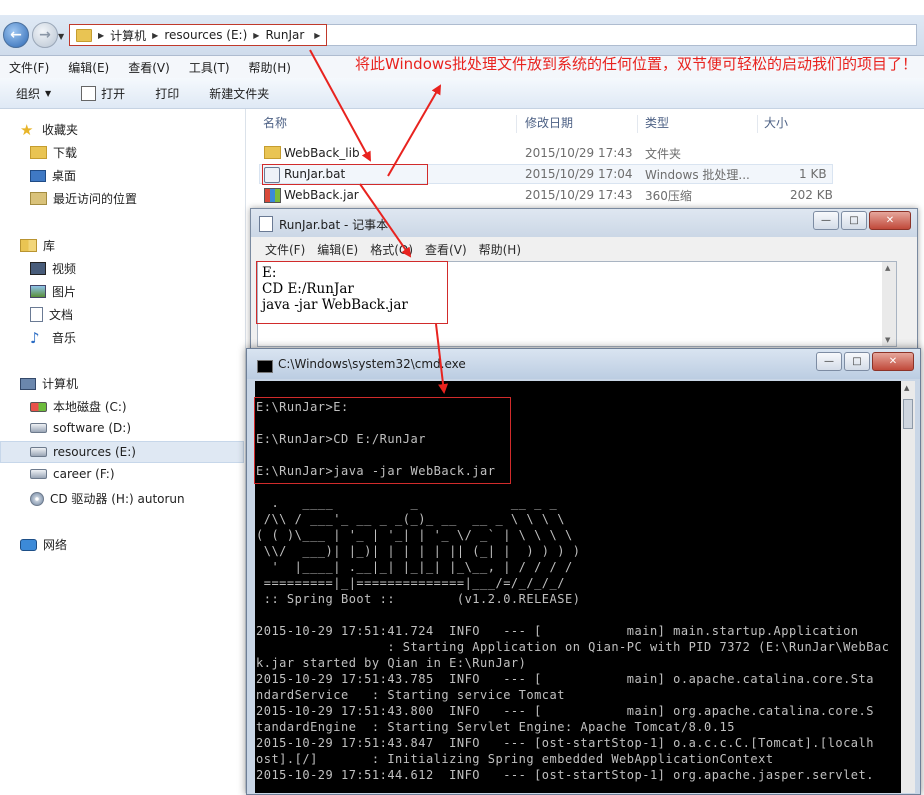  I want to click on documents-icon, so click(36, 314).